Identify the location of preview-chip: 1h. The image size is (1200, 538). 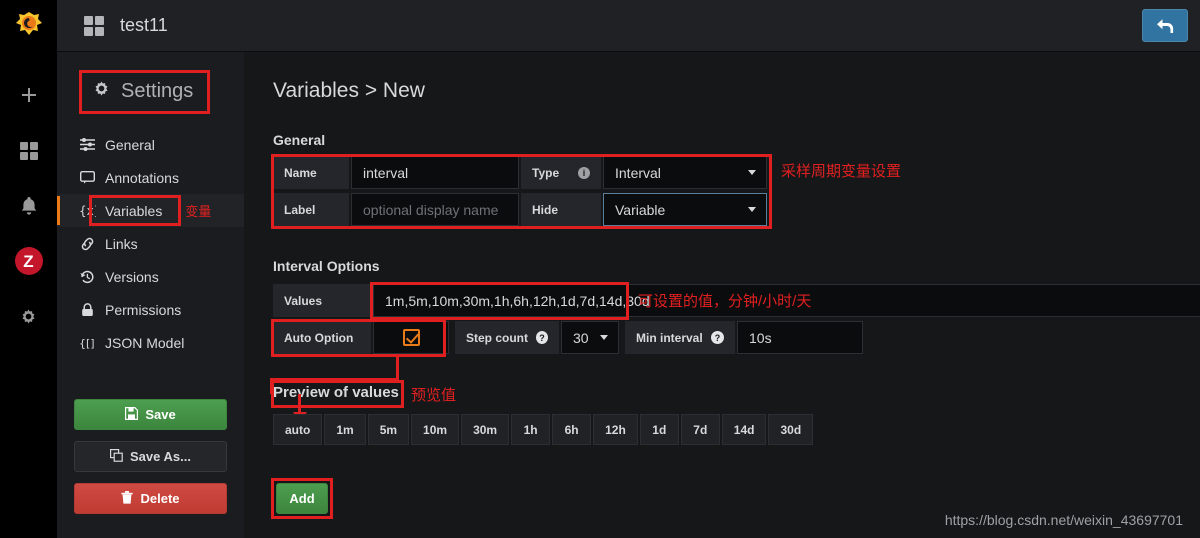
(531, 429).